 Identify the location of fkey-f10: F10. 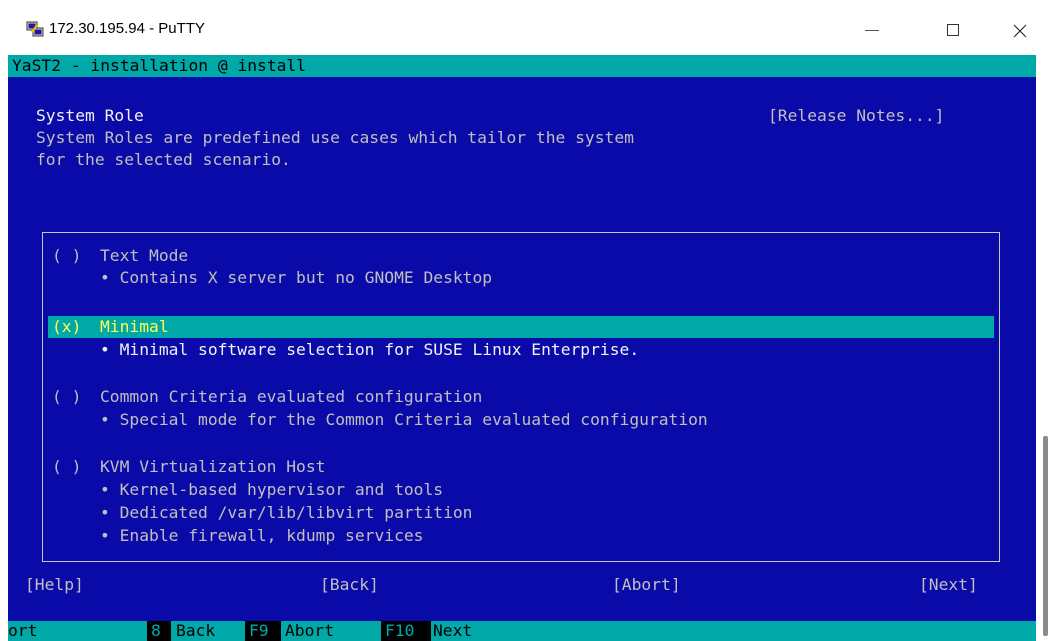
(406, 631).